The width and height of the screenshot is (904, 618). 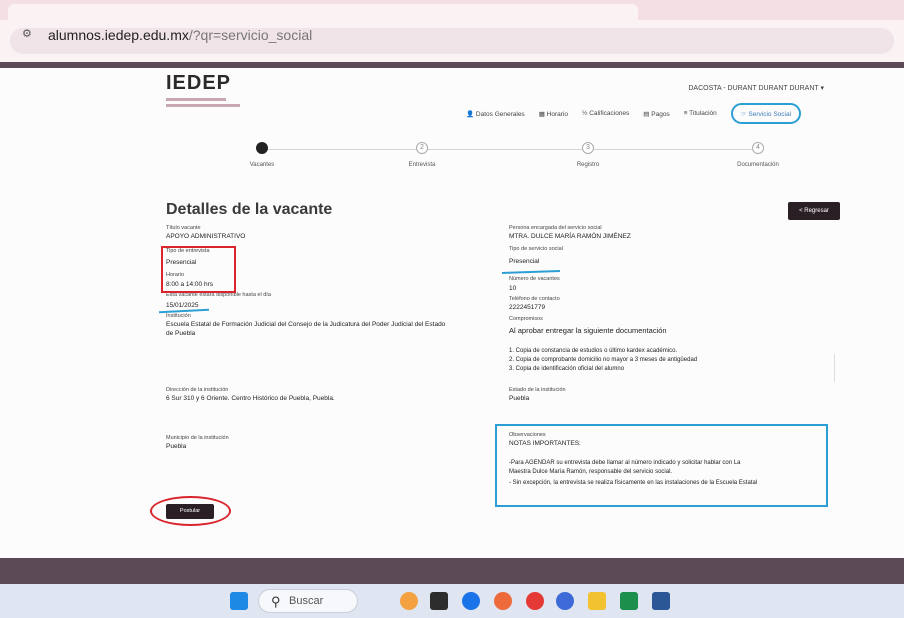 I want to click on browser-tab-strip, so click(x=452, y=10).